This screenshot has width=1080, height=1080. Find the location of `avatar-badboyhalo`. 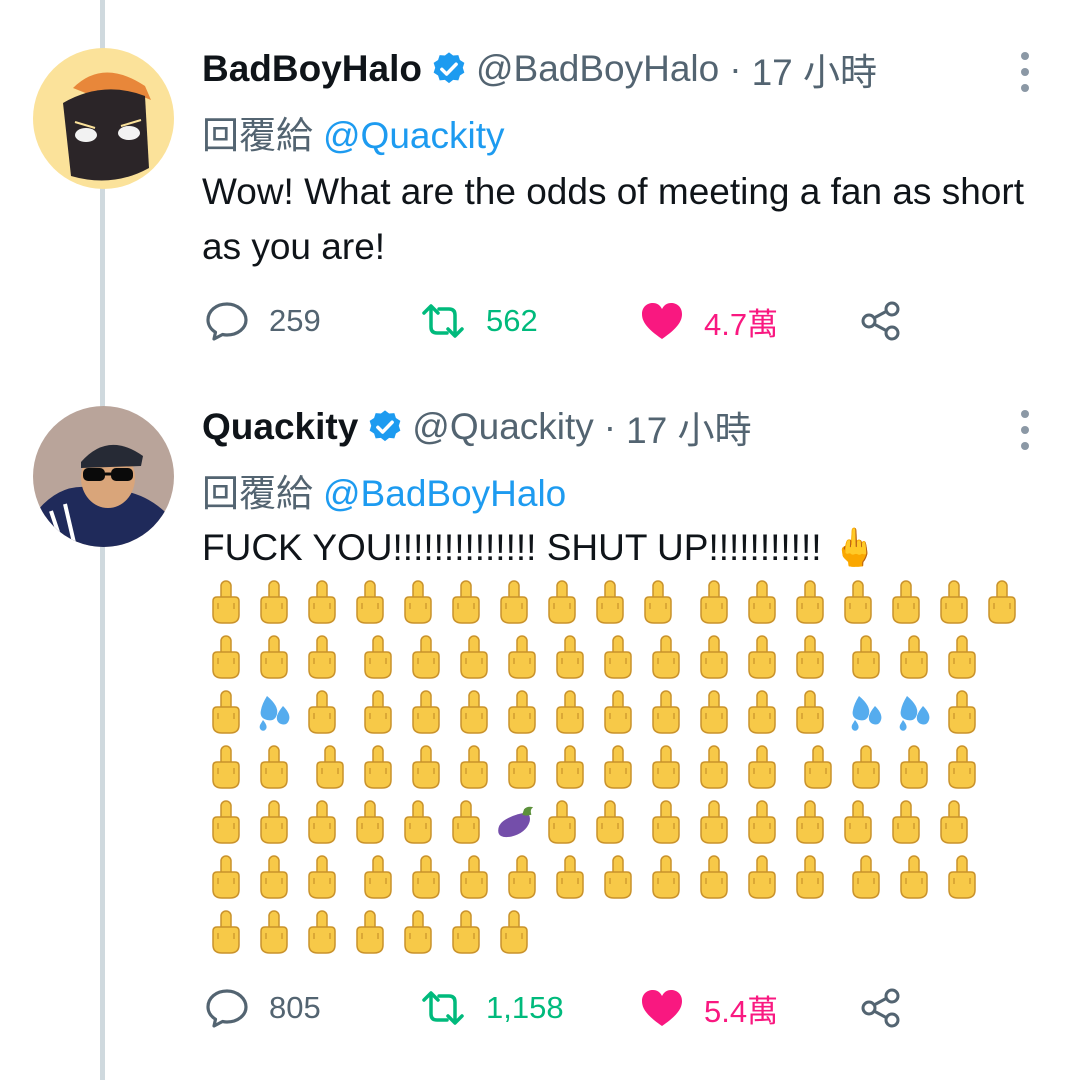

avatar-badboyhalo is located at coordinates (103, 118).